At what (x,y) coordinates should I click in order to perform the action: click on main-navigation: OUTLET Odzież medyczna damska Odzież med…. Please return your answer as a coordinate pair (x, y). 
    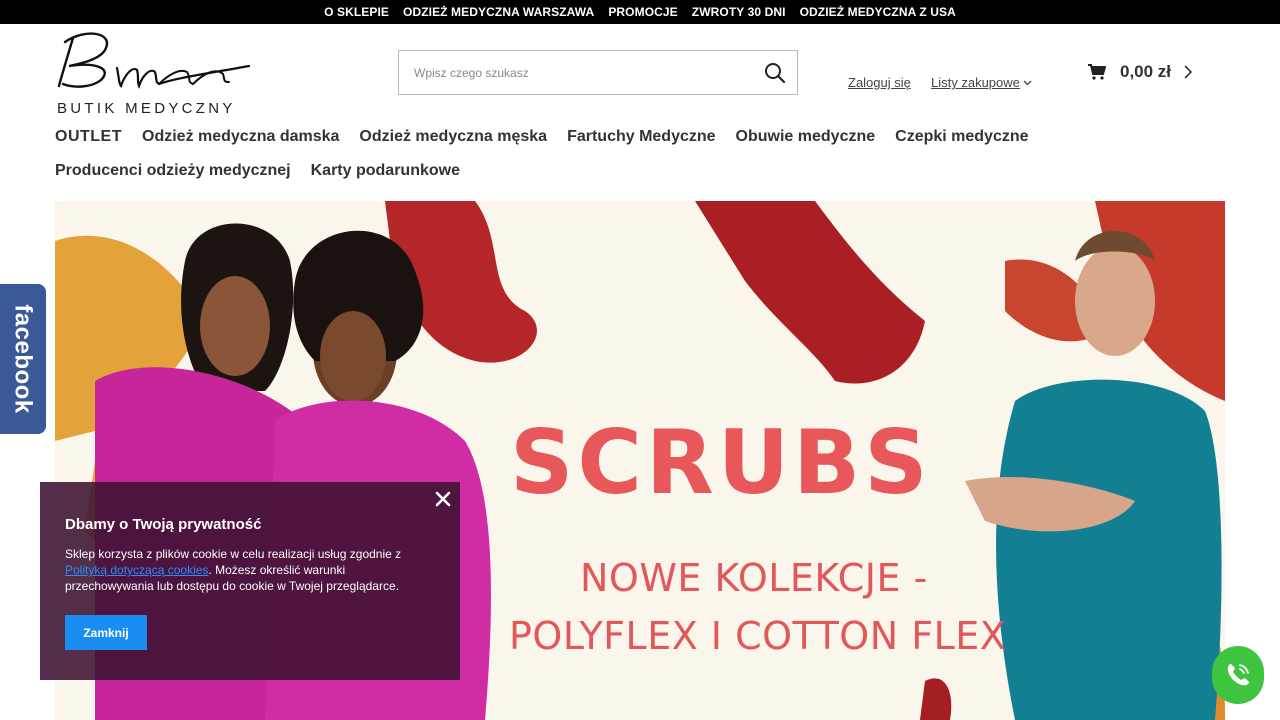
    Looking at the image, I should click on (555, 154).